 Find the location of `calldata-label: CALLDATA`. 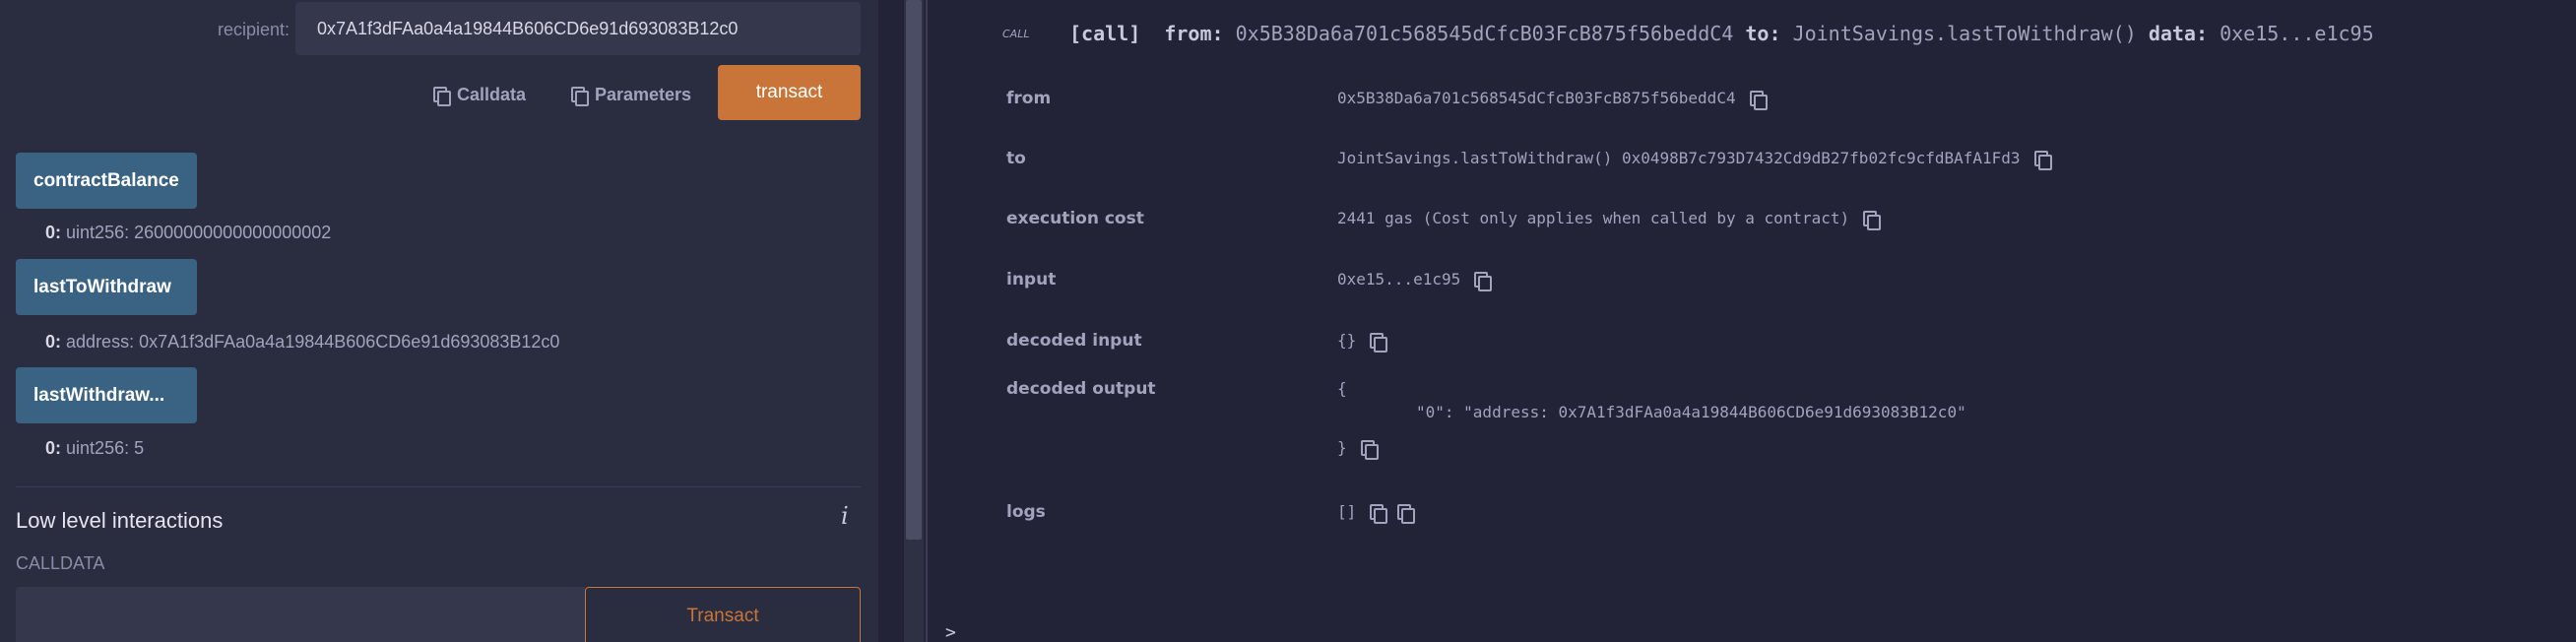

calldata-label: CALLDATA is located at coordinates (60, 563).